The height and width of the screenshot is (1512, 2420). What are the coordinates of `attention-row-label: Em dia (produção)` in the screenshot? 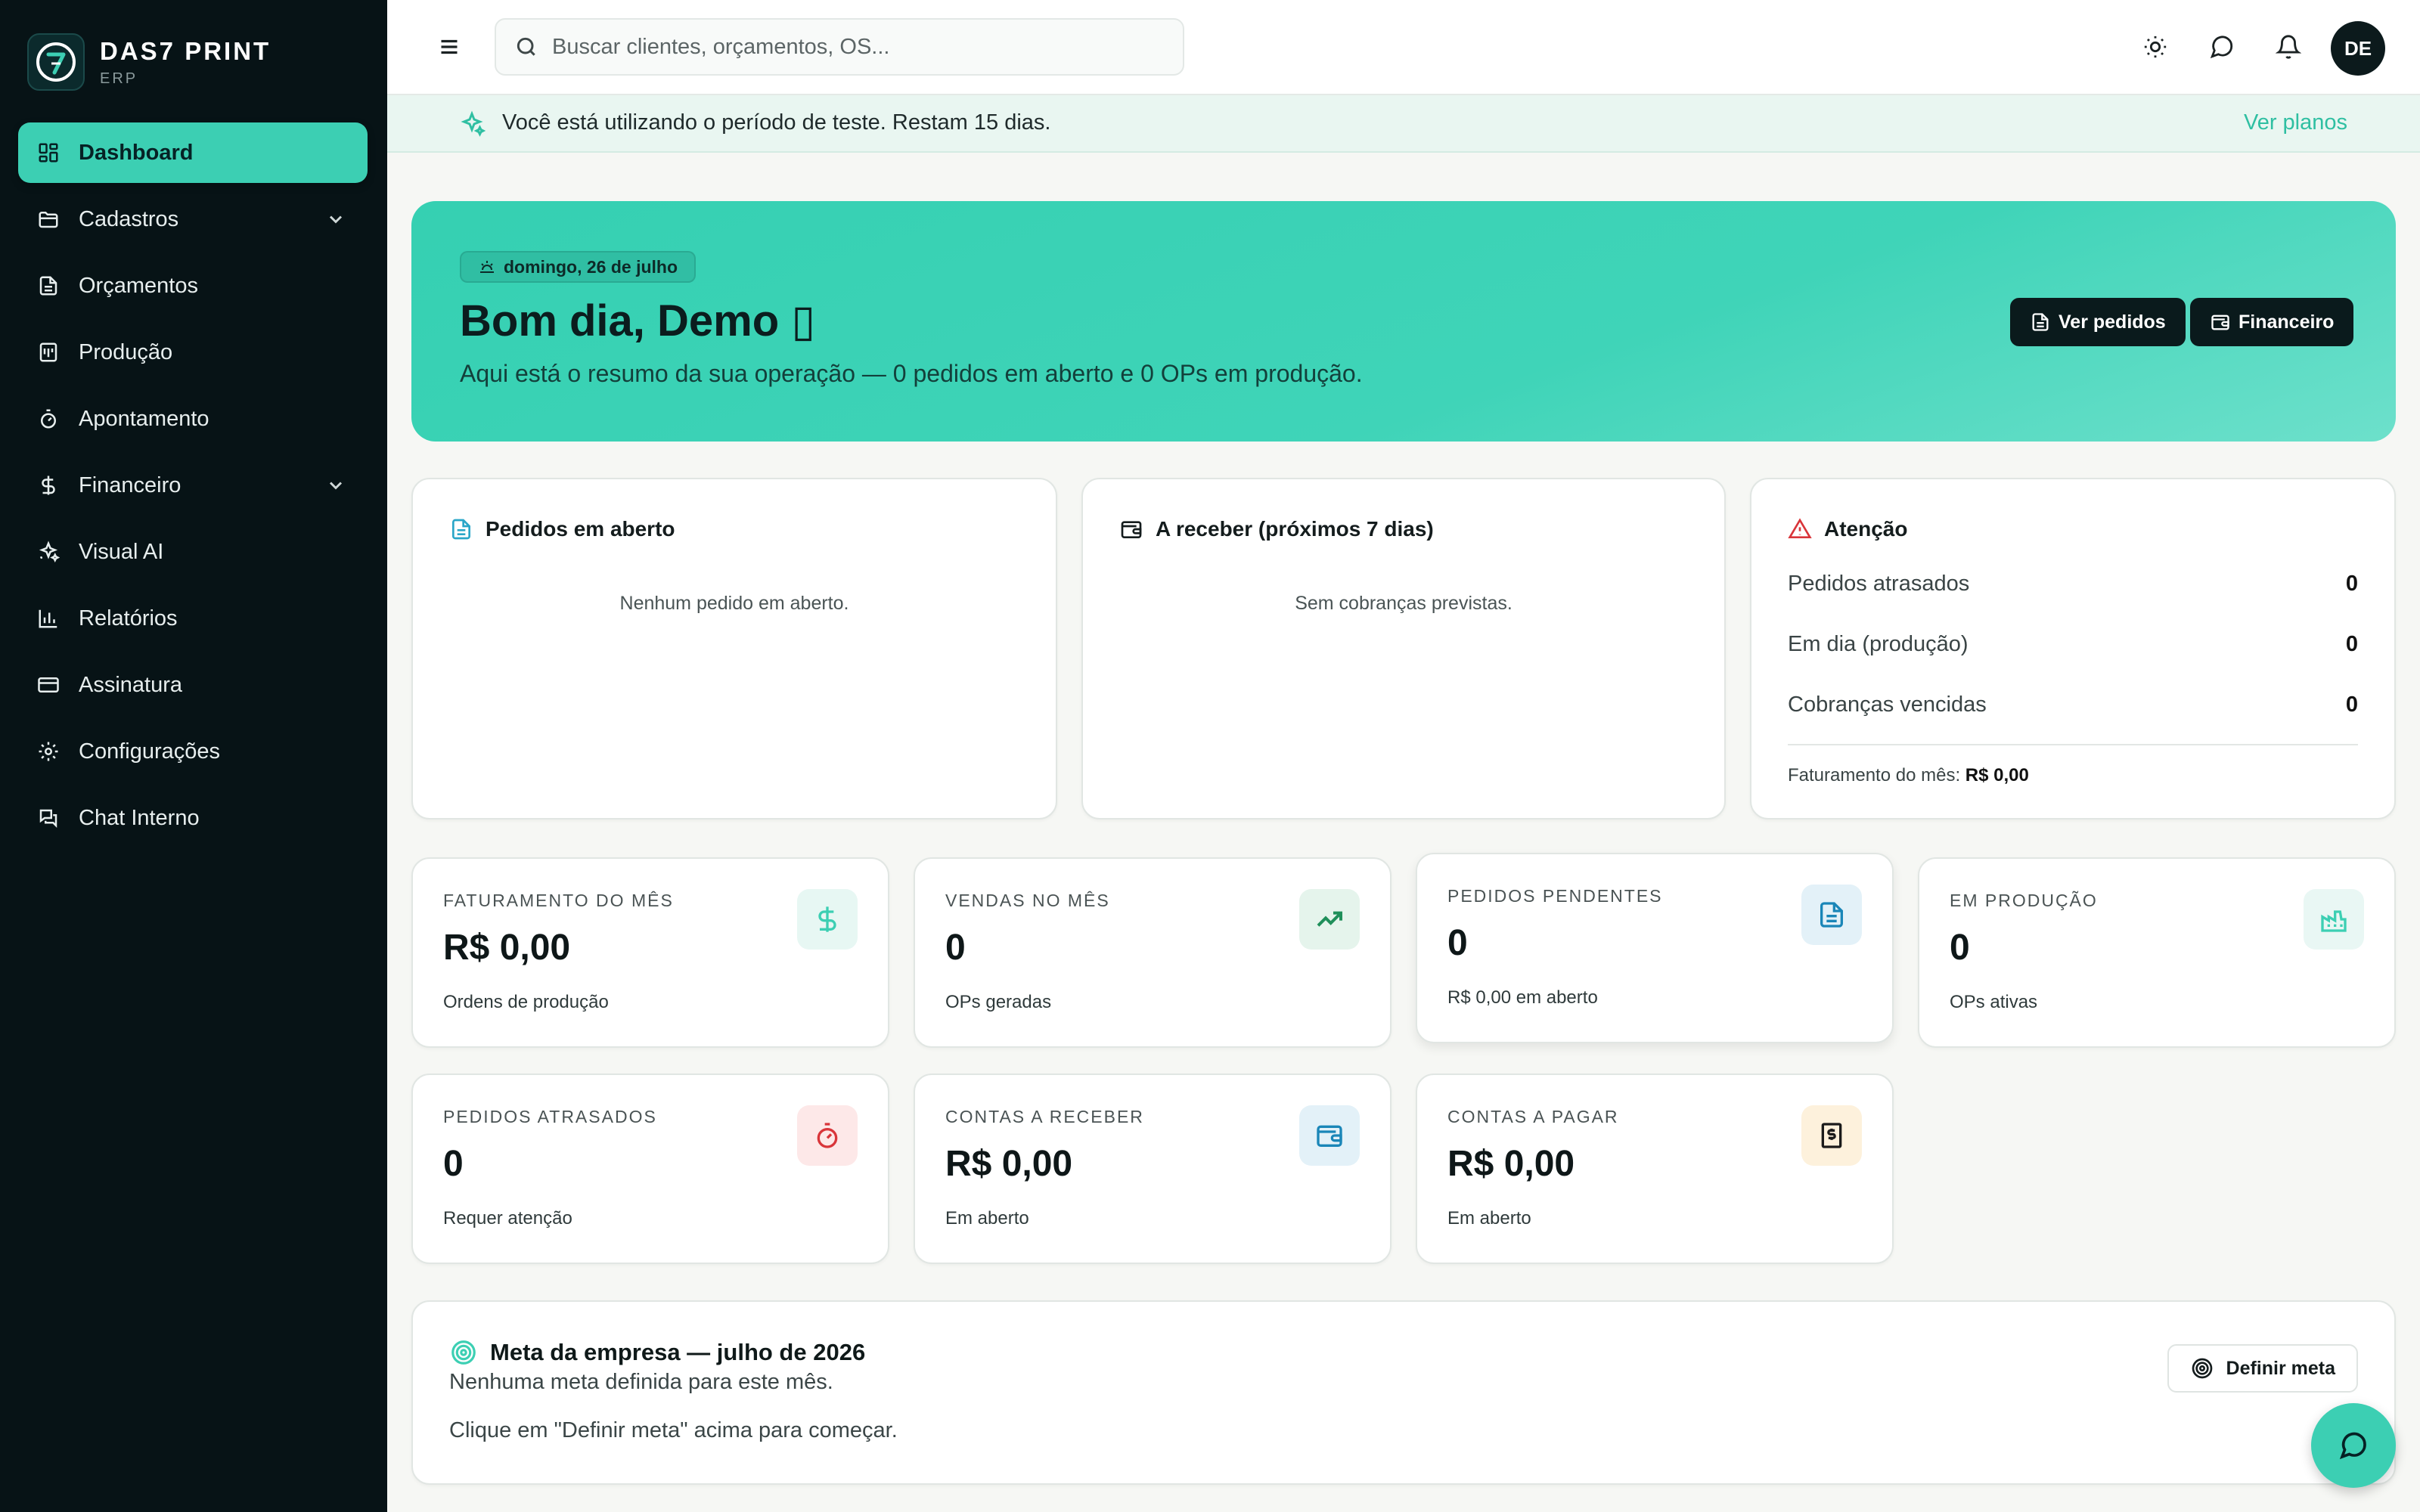 It's located at (1879, 644).